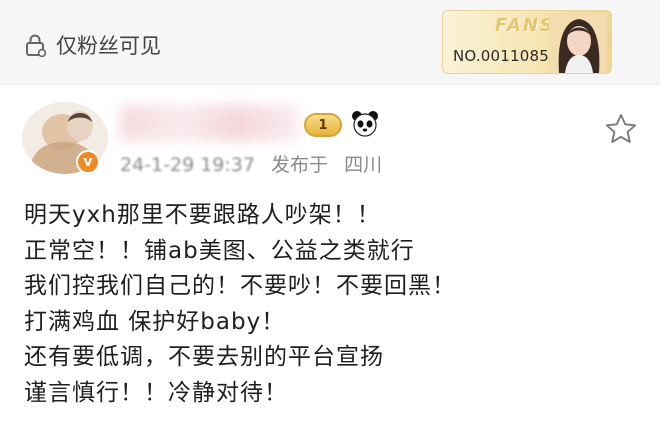 This screenshot has height=437, width=660. Describe the element at coordinates (501, 56) in the screenshot. I see `fans-number: NO.0011085` at that location.